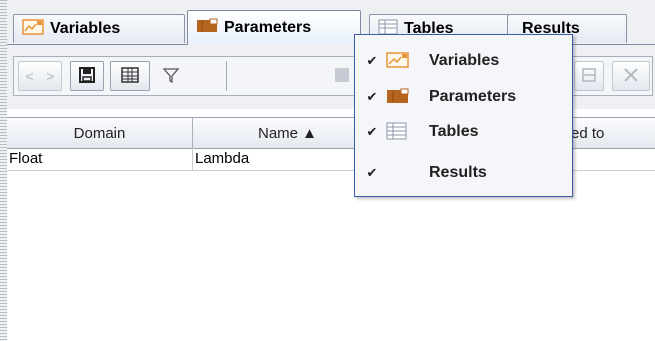 The image size is (655, 341). Describe the element at coordinates (100, 133) in the screenshot. I see `column-header-domain: Domain` at that location.